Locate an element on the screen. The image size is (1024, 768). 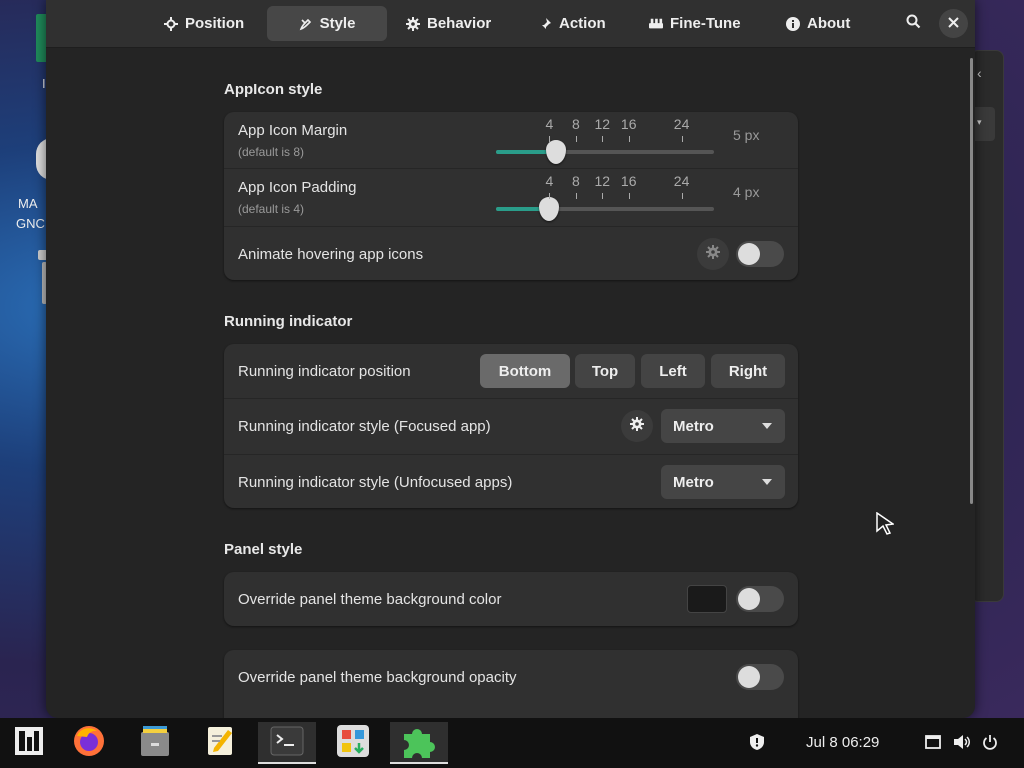
tab-about: About is located at coordinates (818, 23).